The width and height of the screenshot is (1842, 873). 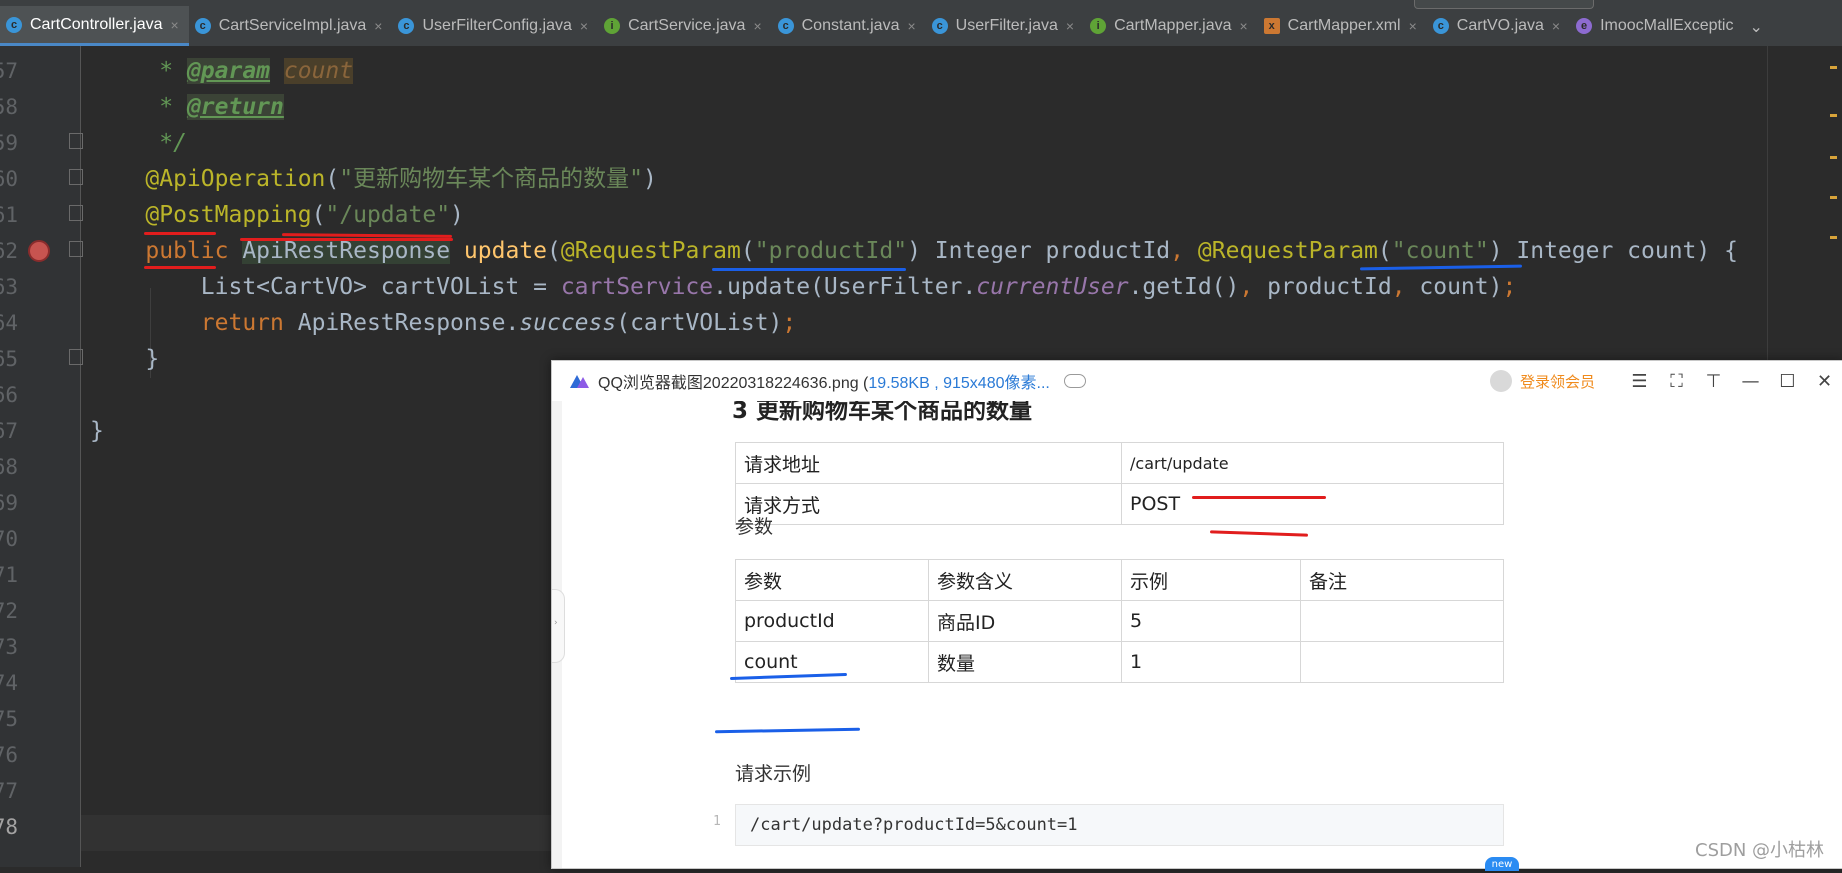 I want to click on minimize-icon: —, so click(x=1750, y=381).